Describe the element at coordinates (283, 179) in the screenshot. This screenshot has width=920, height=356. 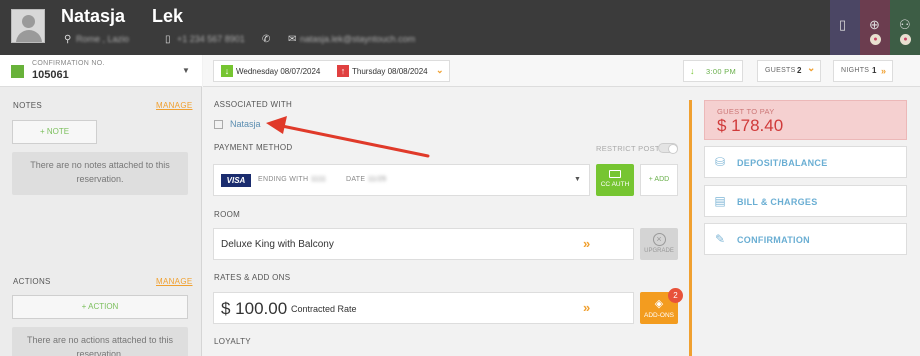
I see `card-ending-label: ENDING WITH` at that location.